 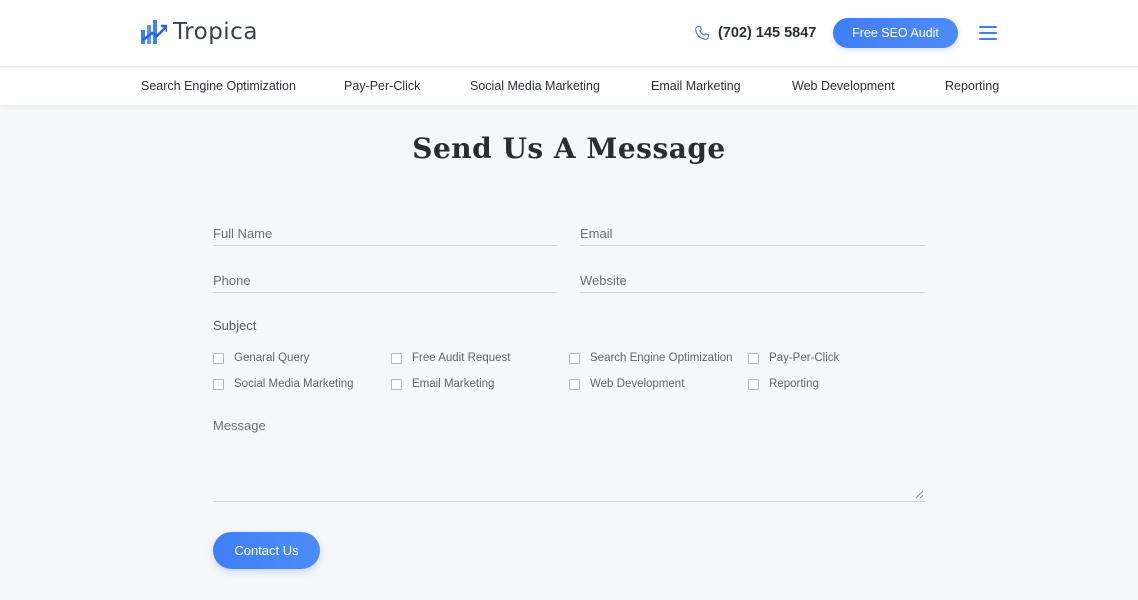 I want to click on subject-label: Subject, so click(x=235, y=325).